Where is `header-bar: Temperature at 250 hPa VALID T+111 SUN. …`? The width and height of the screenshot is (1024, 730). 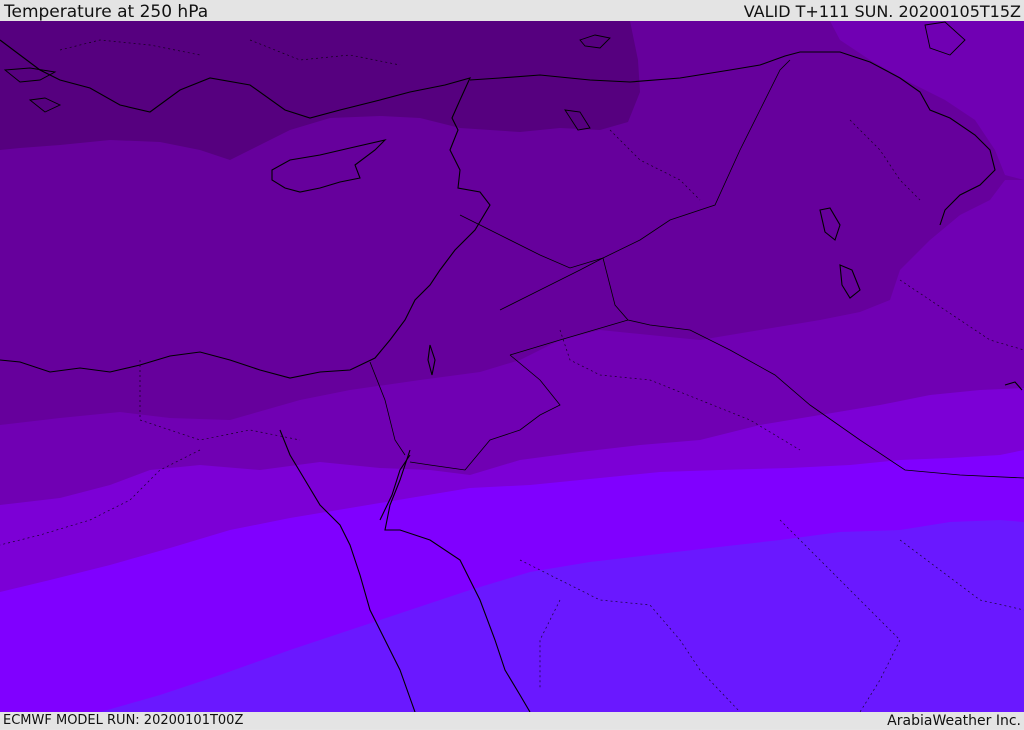 header-bar: Temperature at 250 hPa VALID T+111 SUN. … is located at coordinates (512, 11).